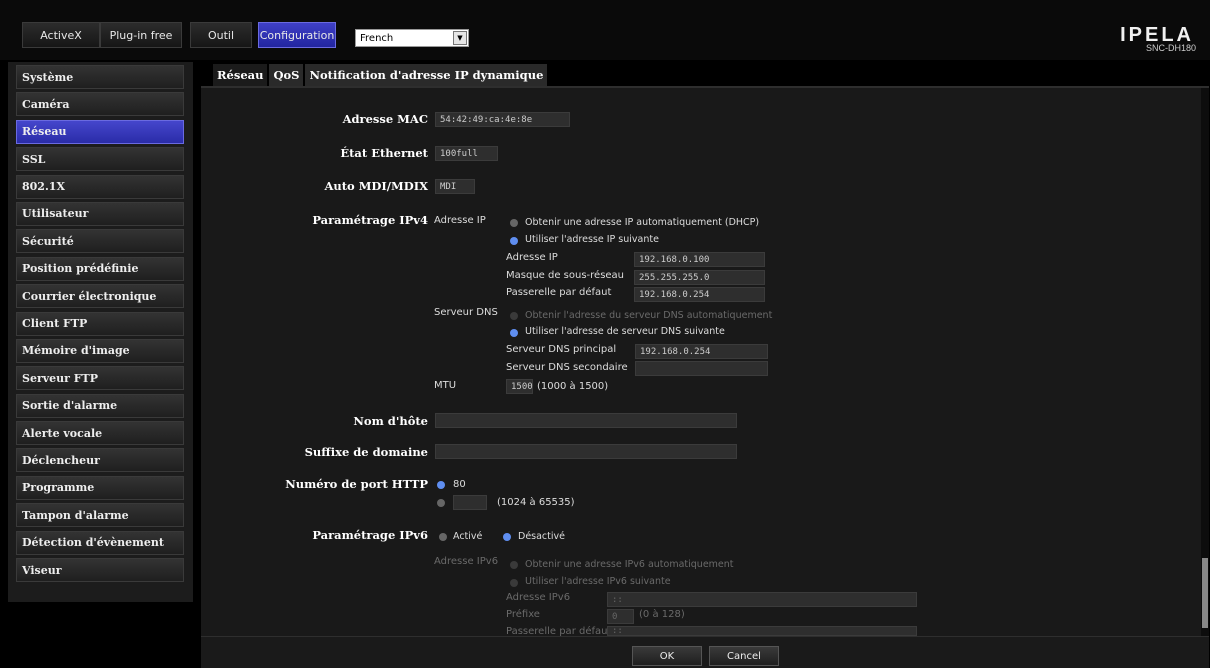 This screenshot has width=1210, height=668. I want to click on model-name: SNC-DH180, so click(1170, 48).